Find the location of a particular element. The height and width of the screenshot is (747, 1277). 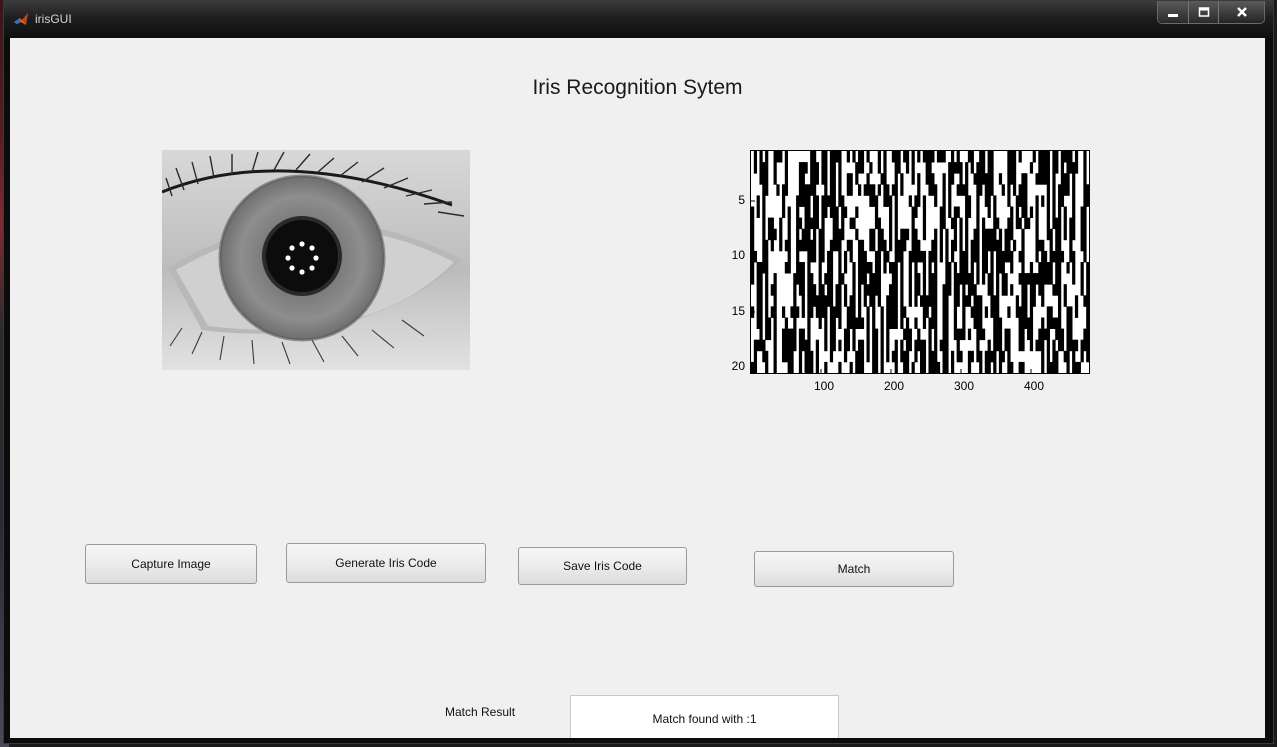

generate-iris-code-button: Generate Iris Code is located at coordinates (386, 563).